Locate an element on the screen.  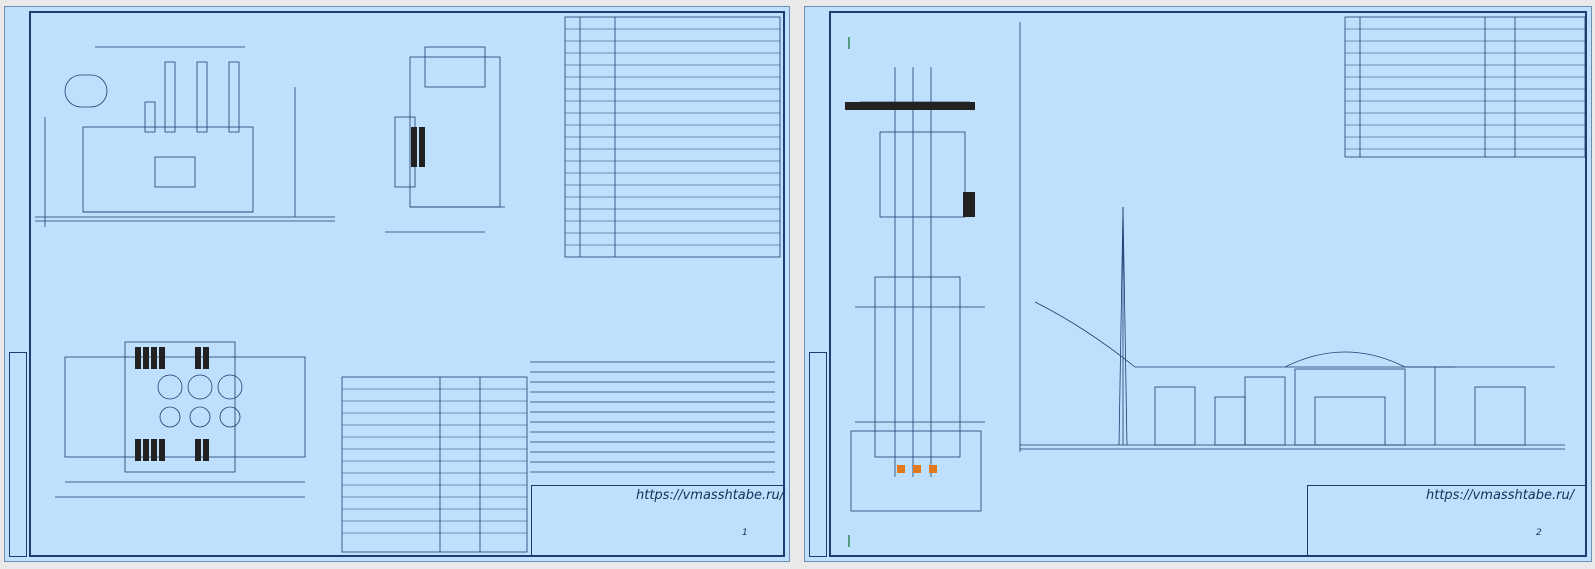
title-block: https://vmasshtabe.ru/ 1 is located at coordinates (658, 521).